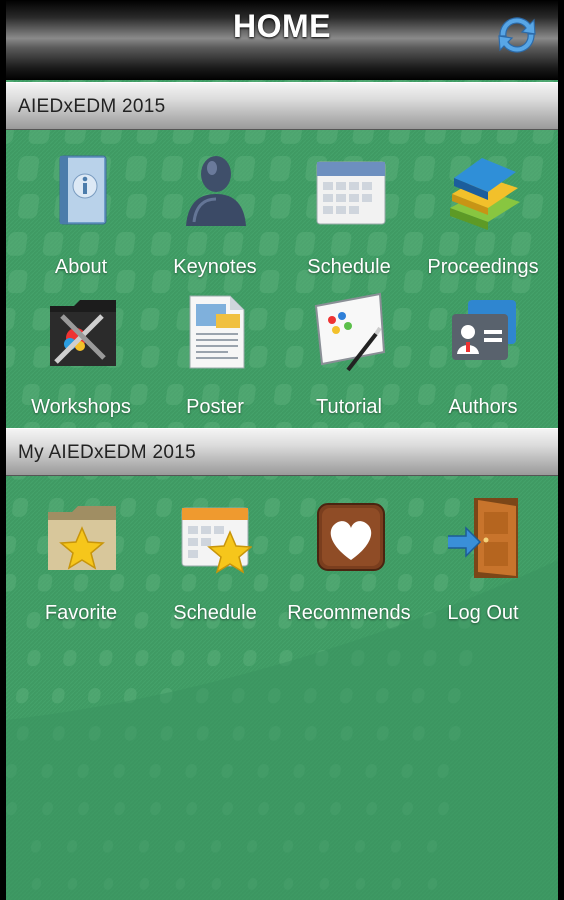  Describe the element at coordinates (81, 407) in the screenshot. I see `menu-item-label: Workshops` at that location.